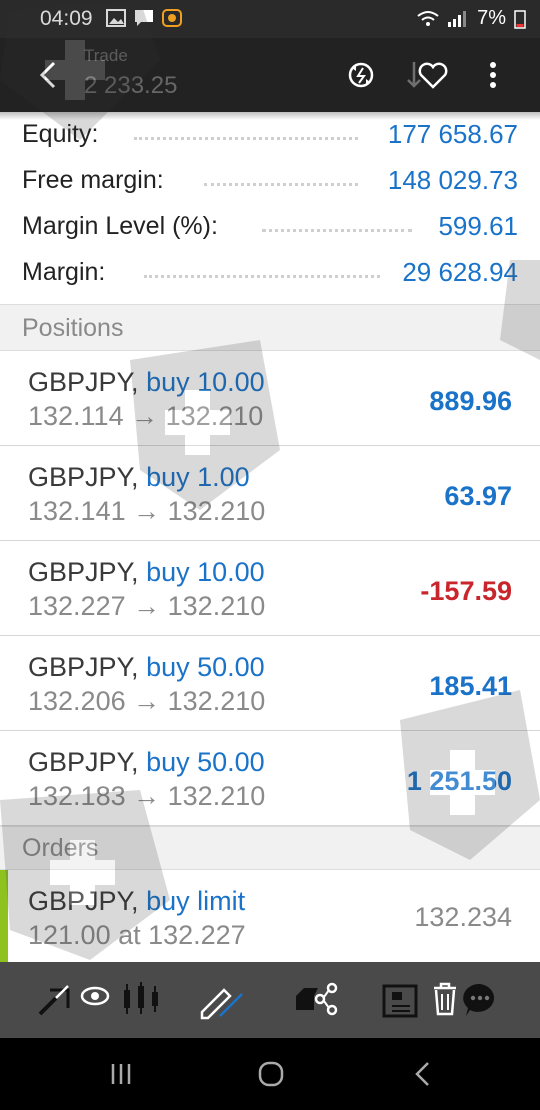  Describe the element at coordinates (270, 1000) in the screenshot. I see `bottom-toolbar` at that location.